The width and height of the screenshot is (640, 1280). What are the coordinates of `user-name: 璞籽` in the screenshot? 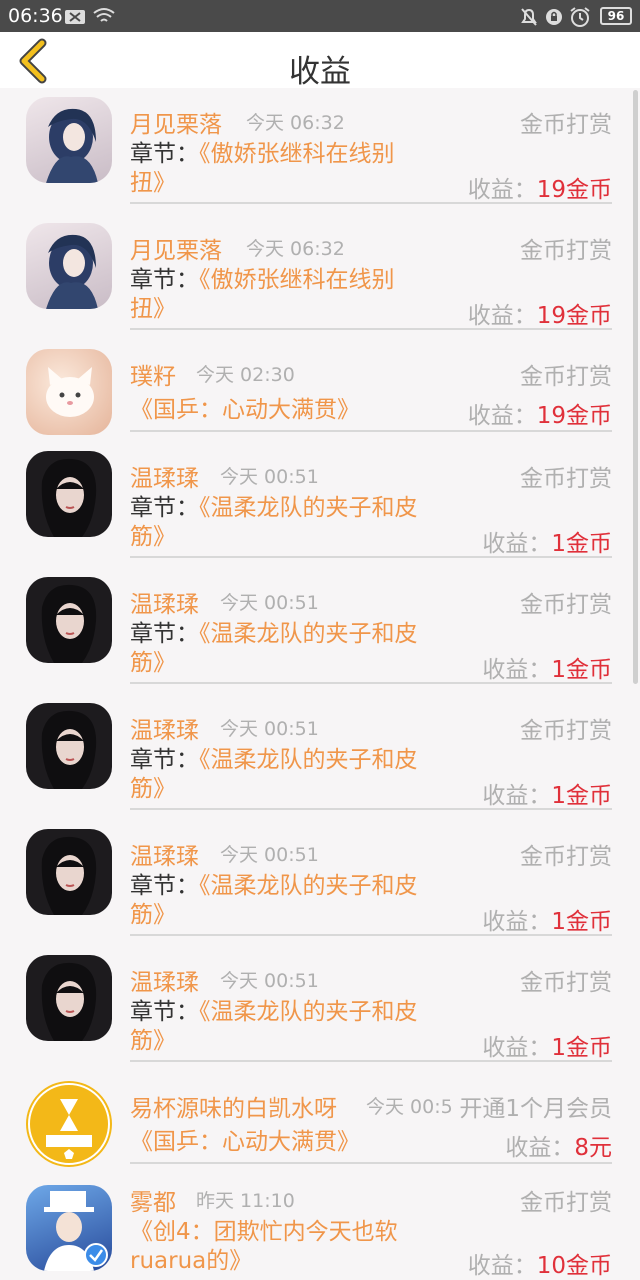 It's located at (153, 374).